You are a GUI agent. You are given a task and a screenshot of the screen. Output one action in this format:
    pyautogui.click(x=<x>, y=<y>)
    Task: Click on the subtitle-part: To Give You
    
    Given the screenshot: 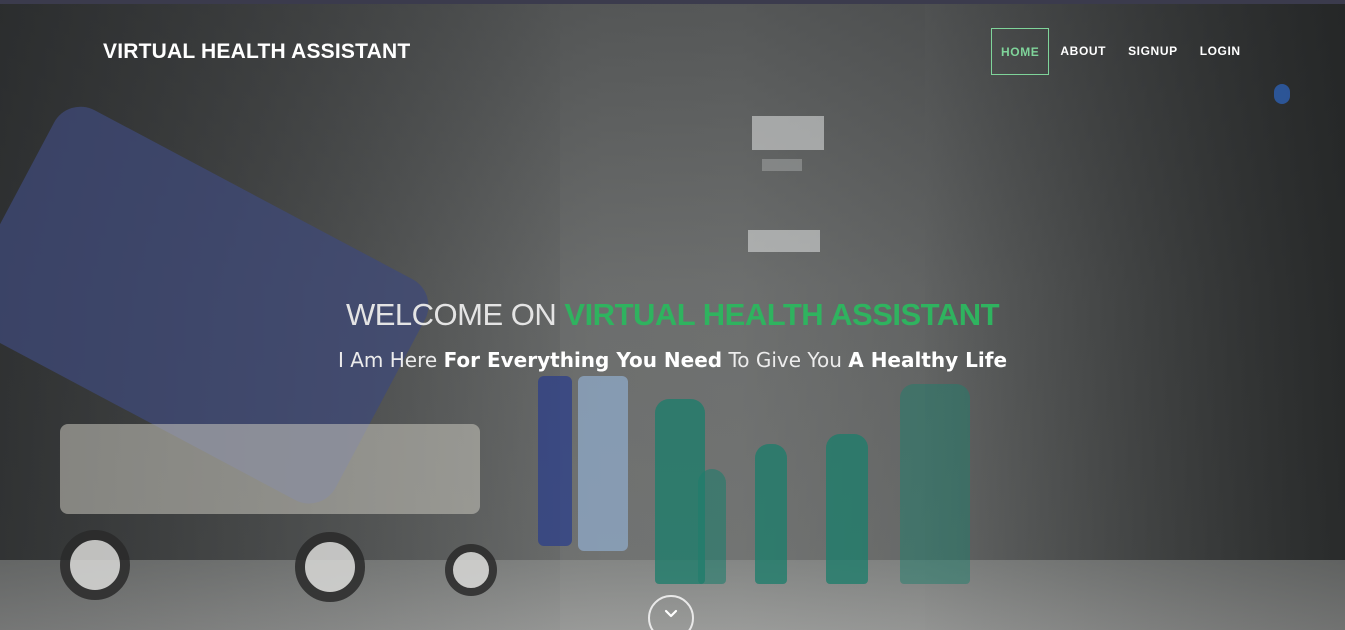 What is the action you would take?
    pyautogui.click(x=785, y=360)
    